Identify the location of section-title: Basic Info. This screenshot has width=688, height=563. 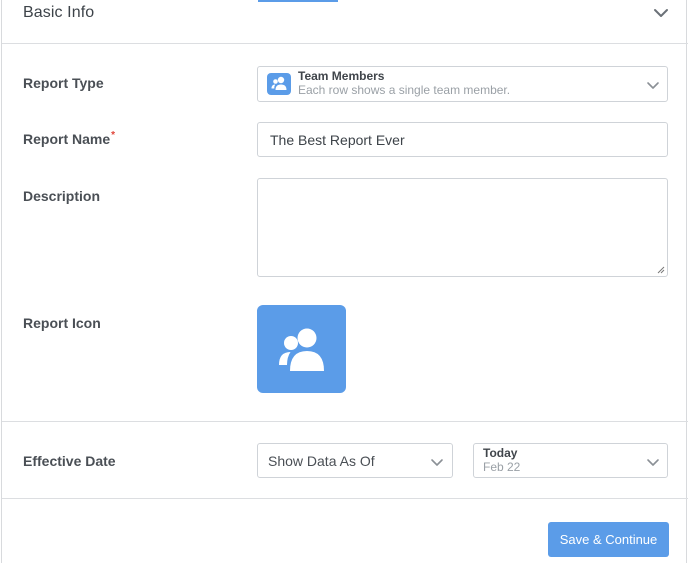
(59, 12).